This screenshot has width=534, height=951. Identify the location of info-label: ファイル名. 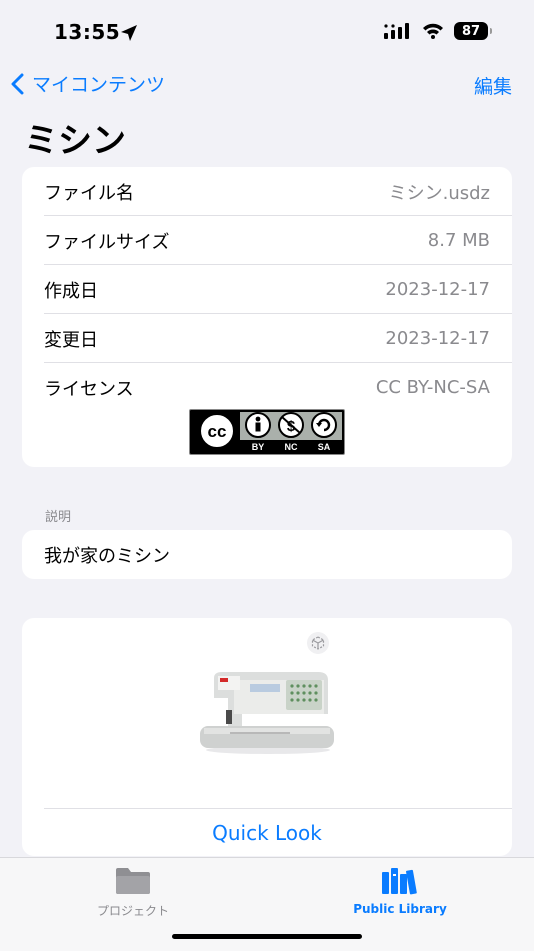
(89, 193).